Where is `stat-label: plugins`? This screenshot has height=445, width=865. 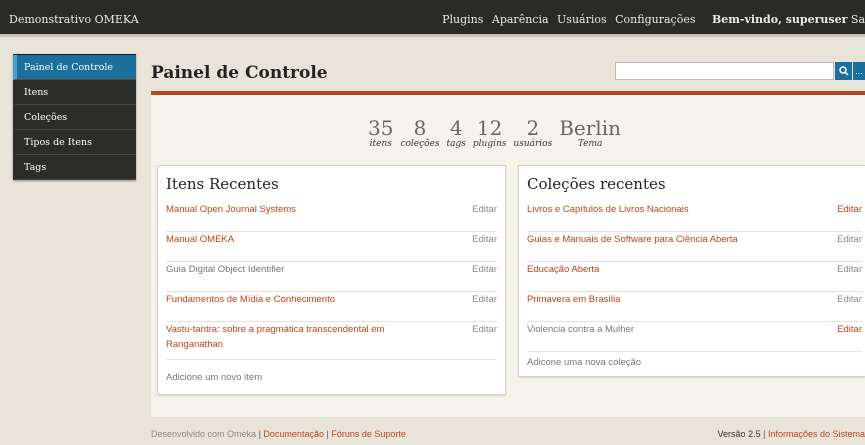
stat-label: plugins is located at coordinates (489, 144).